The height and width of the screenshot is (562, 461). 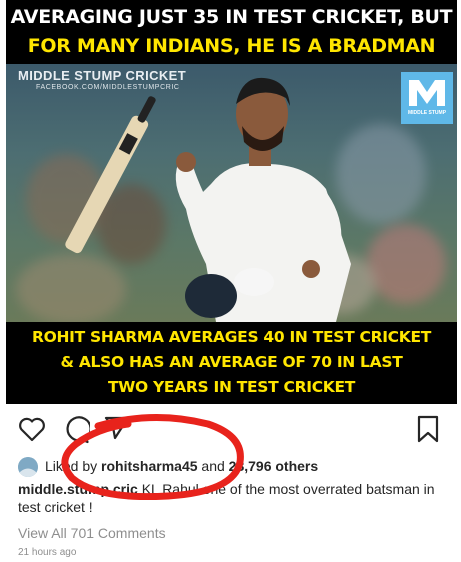 What do you see at coordinates (231, 337) in the screenshot?
I see `meme-caption-line-1: ROHIT SHARMA AVERAGES 40 IN TEST CRICKET` at bounding box center [231, 337].